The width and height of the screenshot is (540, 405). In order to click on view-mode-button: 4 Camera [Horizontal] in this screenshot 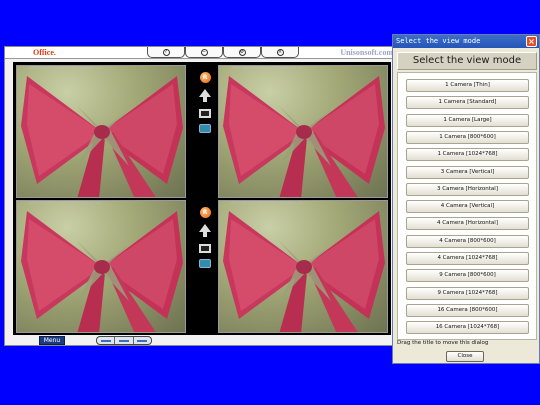, I will do `click(467, 224)`.